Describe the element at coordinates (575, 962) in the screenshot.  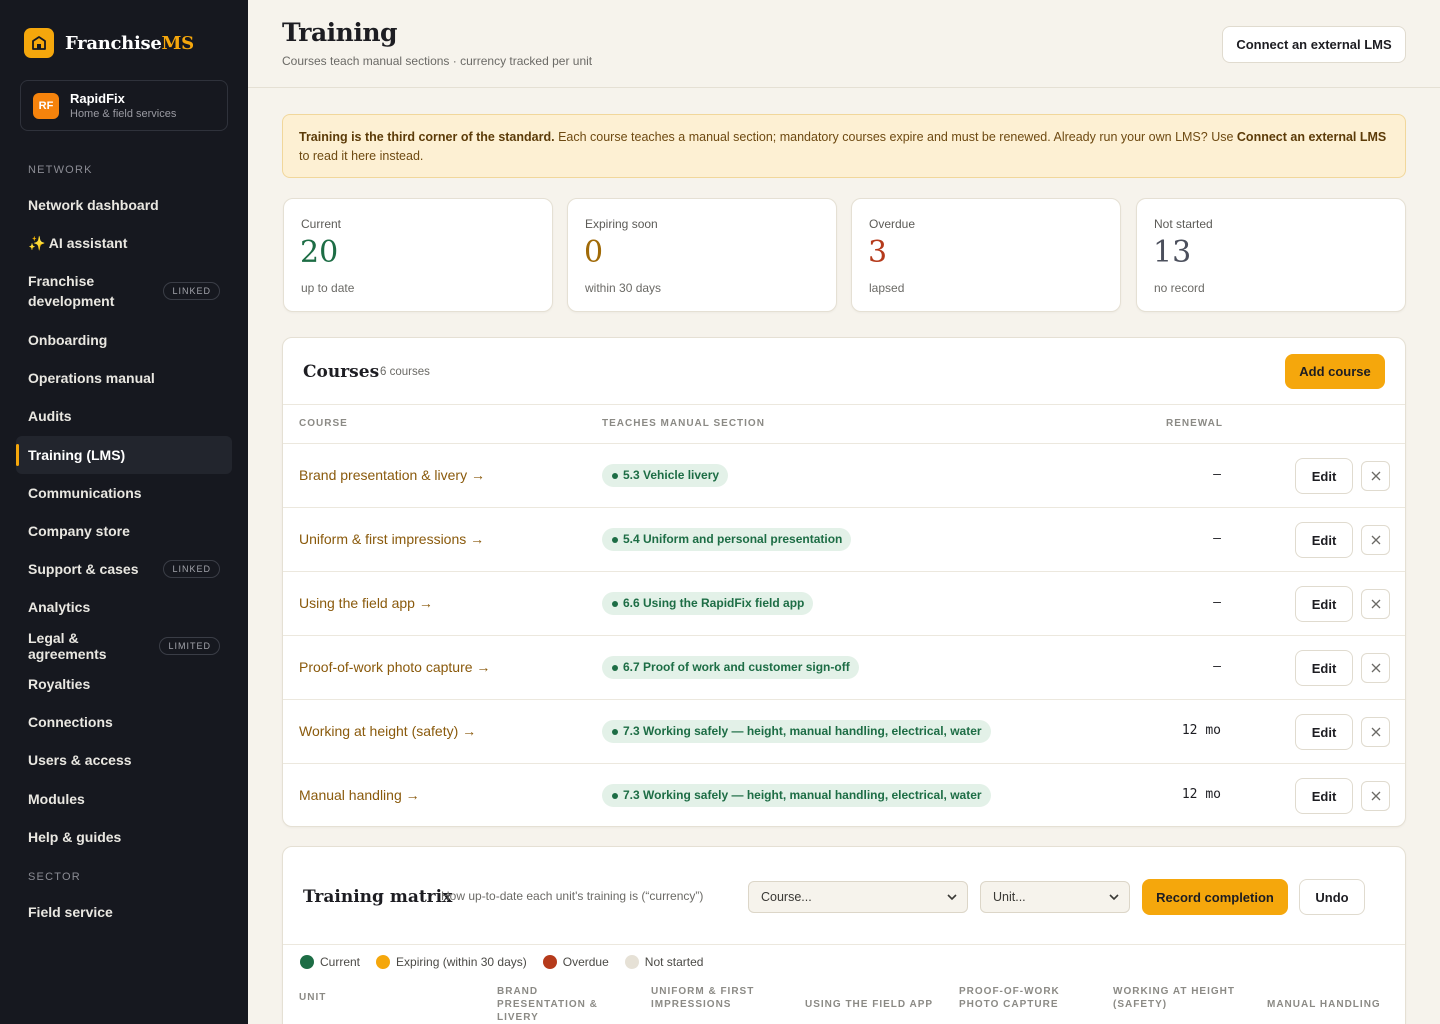
I see `legend-item-overdue: Overdue` at that location.